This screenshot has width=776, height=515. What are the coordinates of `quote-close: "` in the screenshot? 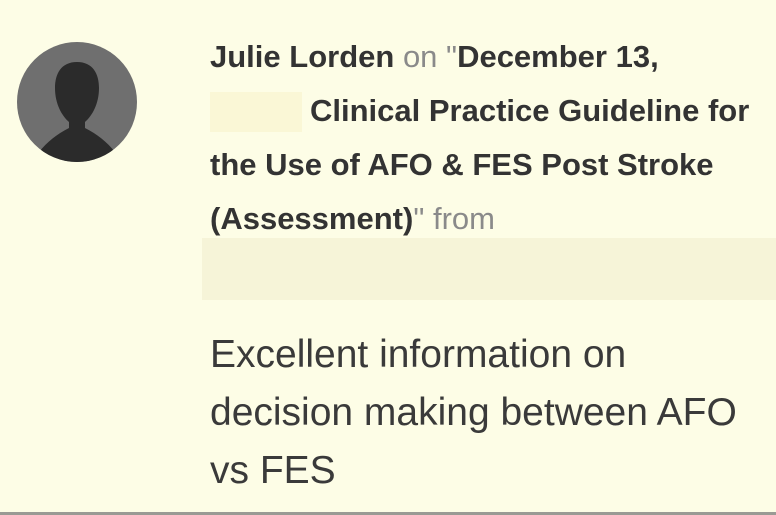 It's located at (419, 218).